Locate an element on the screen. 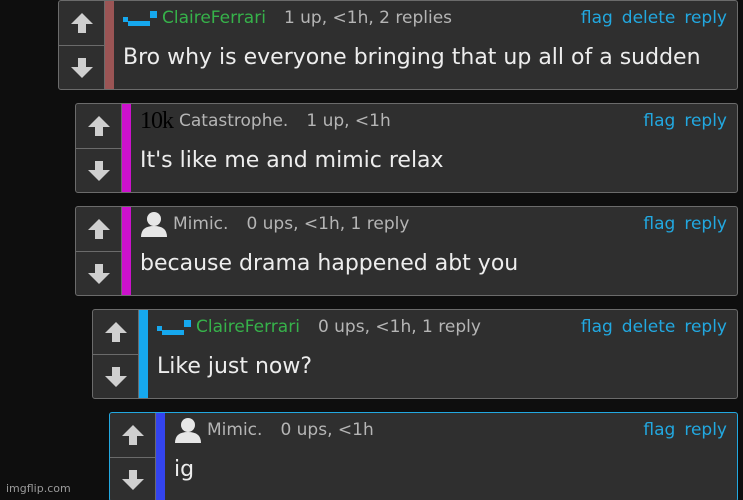 This screenshot has width=743, height=500. comment-meta: 0 ups, <1h is located at coordinates (327, 430).